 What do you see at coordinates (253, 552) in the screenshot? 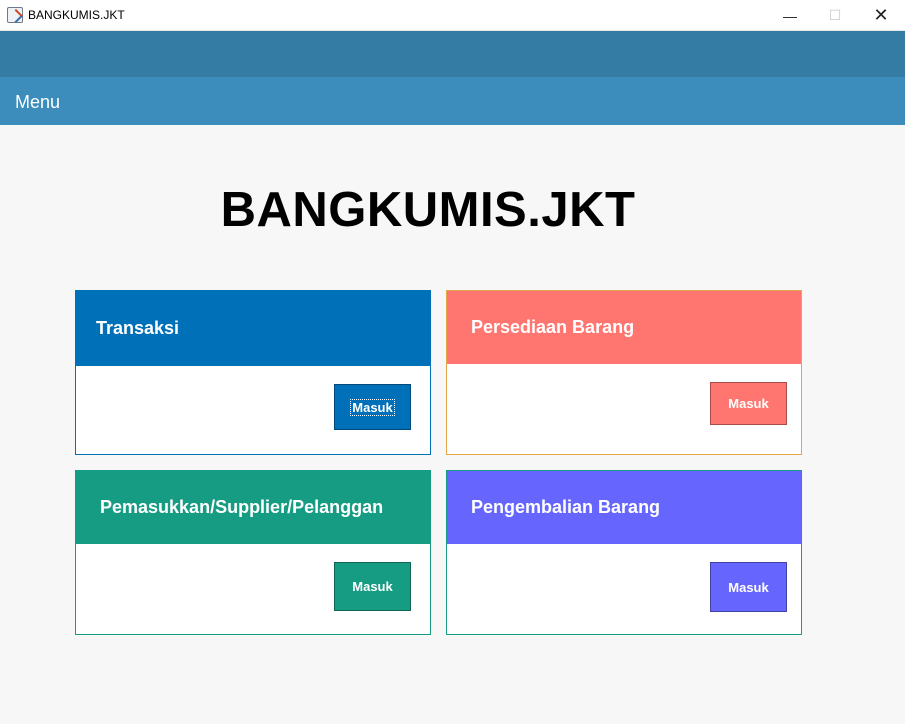
I see `card-pemasukkan-supplier-pelanggan: Pemasukkan/Supplier/Pelanggan Masuk` at bounding box center [253, 552].